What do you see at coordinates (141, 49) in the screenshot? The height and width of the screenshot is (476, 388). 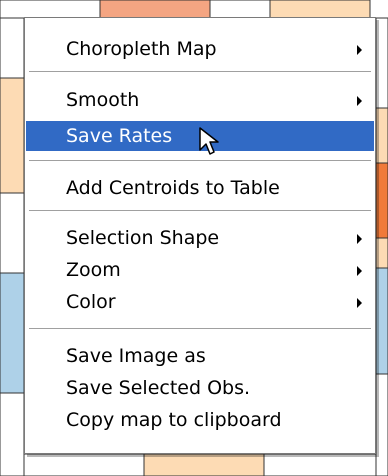 I see `menu-item-label: Choropleth Map` at bounding box center [141, 49].